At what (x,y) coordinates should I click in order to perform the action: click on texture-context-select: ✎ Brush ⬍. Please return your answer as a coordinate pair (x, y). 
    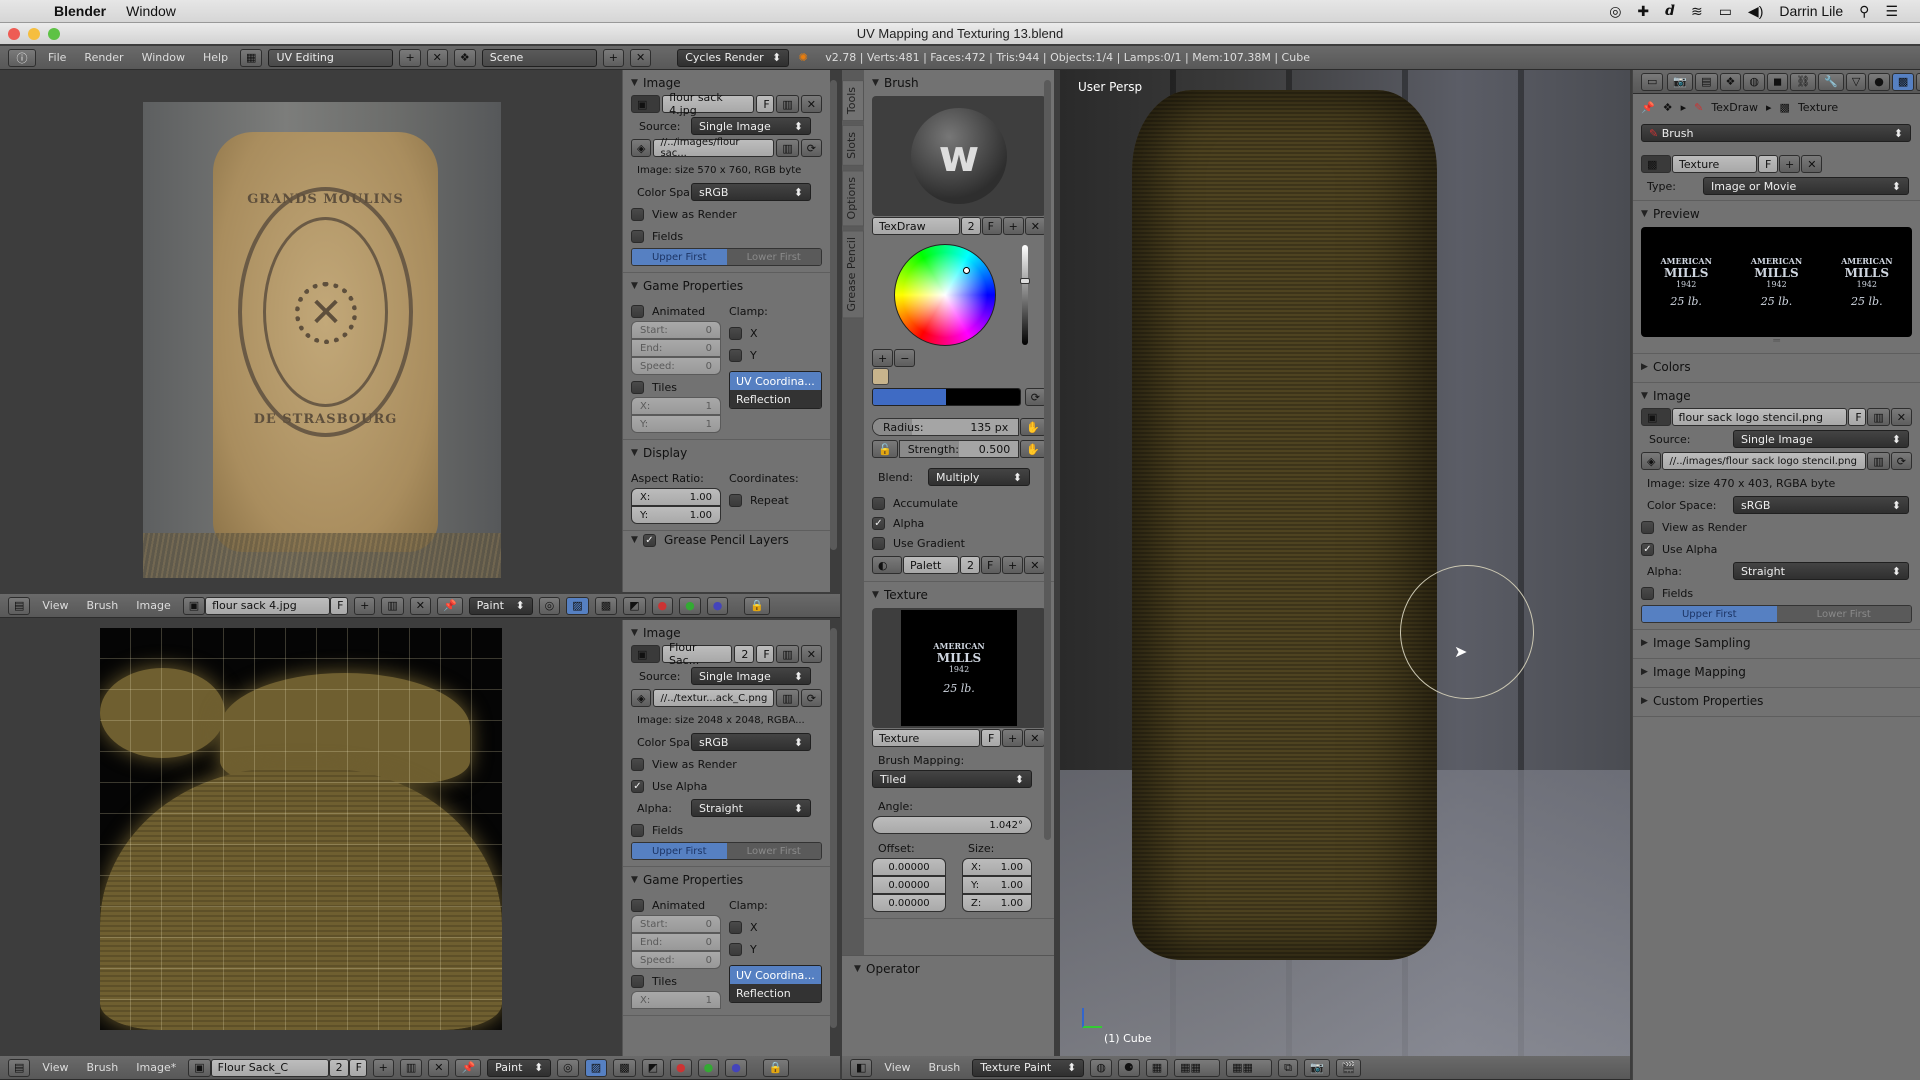
    Looking at the image, I should click on (1776, 133).